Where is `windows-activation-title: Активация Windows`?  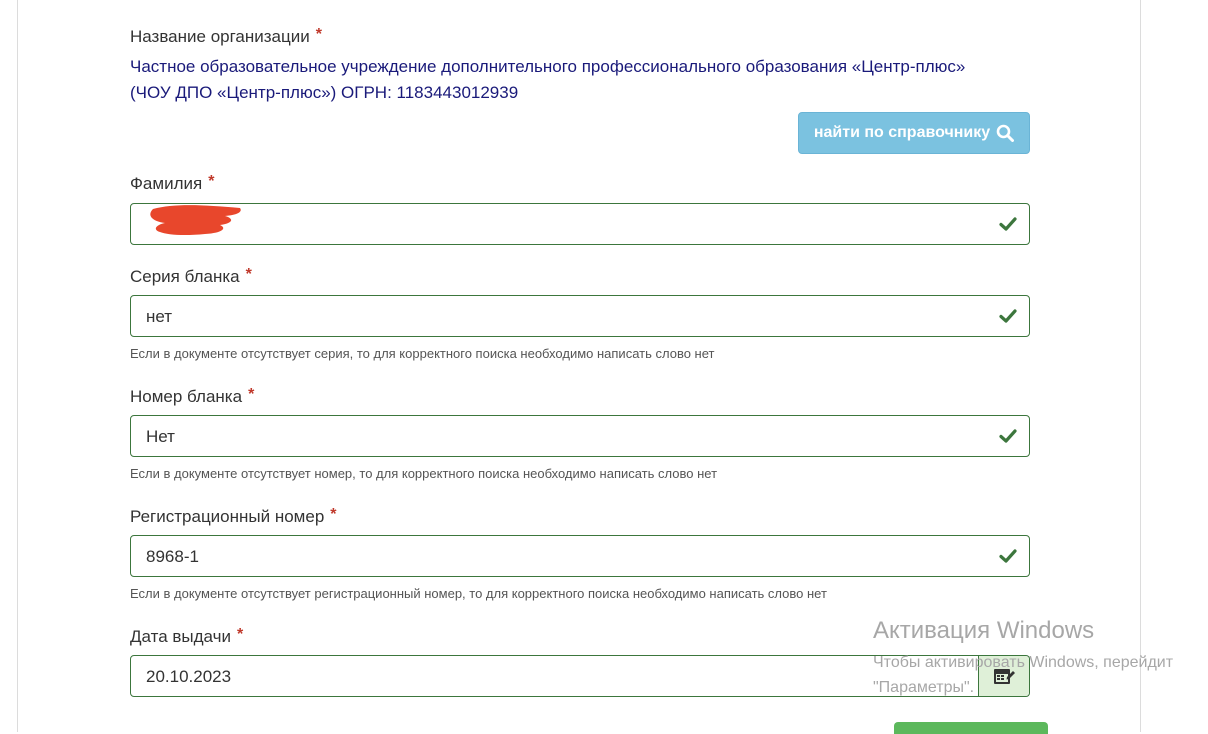 windows-activation-title: Активация Windows is located at coordinates (984, 630).